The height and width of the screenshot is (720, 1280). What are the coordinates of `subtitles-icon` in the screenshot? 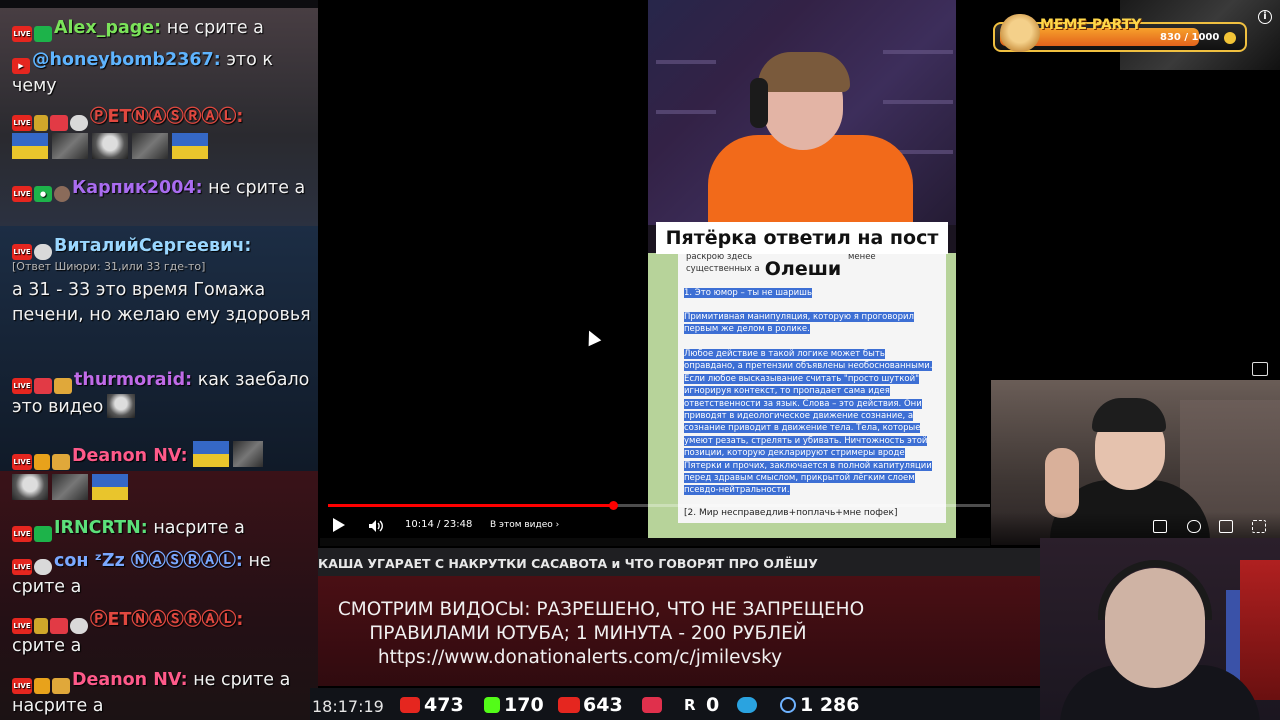 It's located at (1160, 526).